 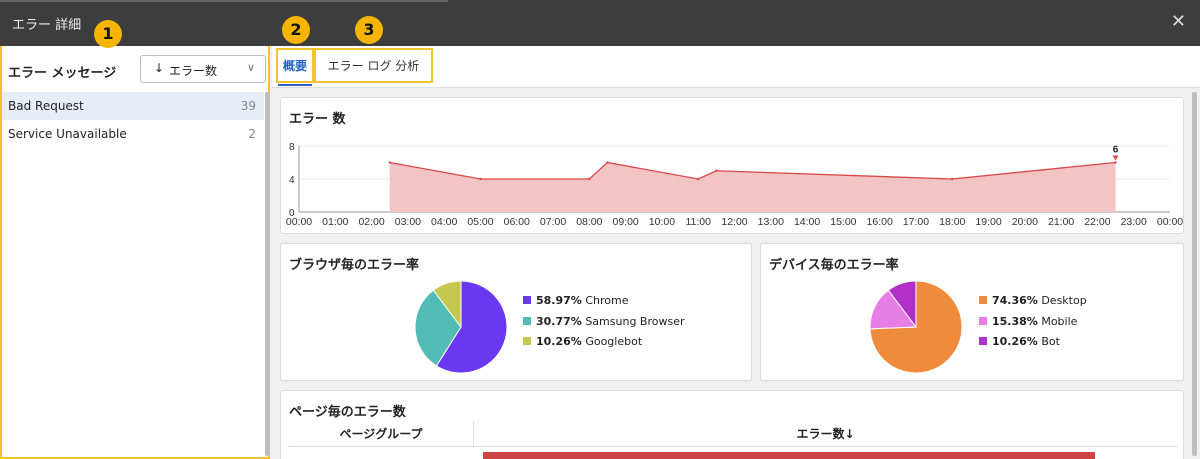 What do you see at coordinates (662, 222) in the screenshot?
I see `x-tick-label: 10:00` at bounding box center [662, 222].